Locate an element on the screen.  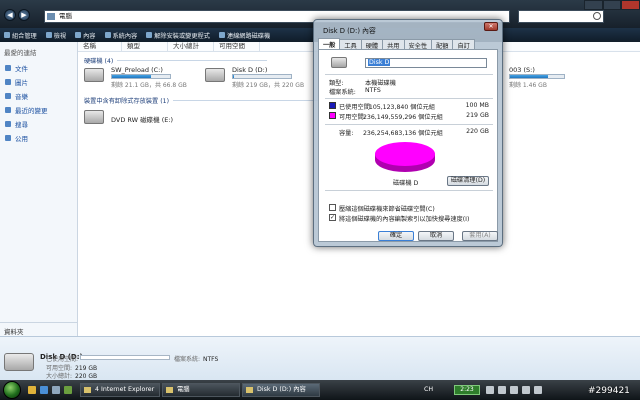
drive-d: Disk D (D:) 剩餘 219 GB，共 220 GB is located at coordinates (260, 79).